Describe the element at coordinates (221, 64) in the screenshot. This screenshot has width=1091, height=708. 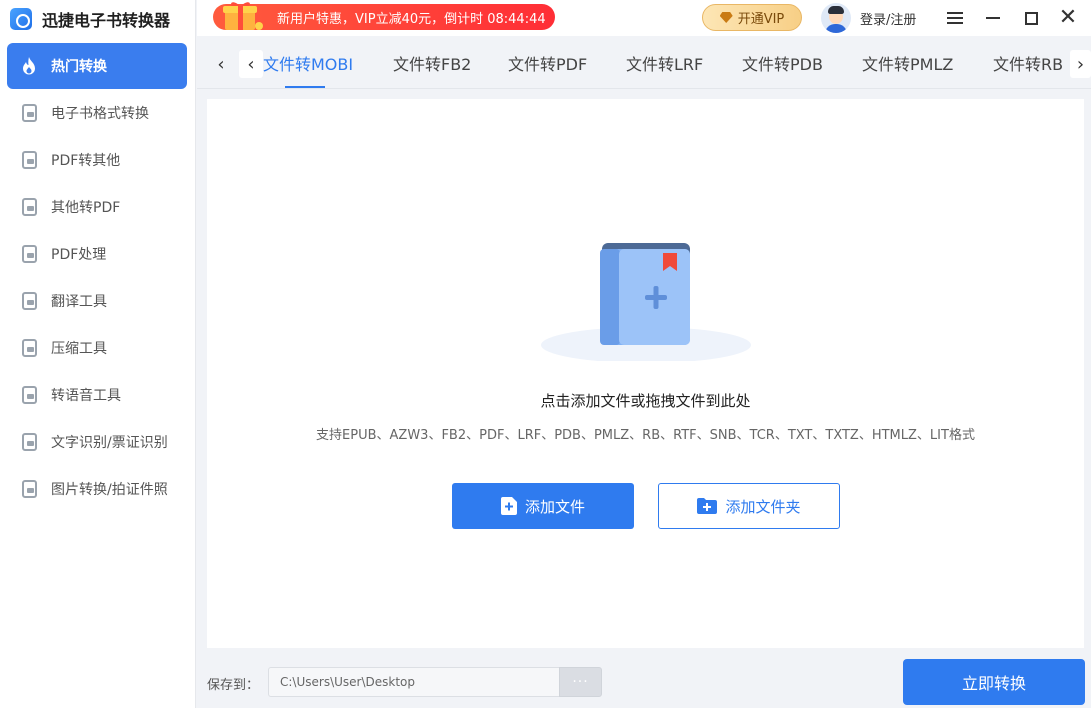
I see `tabs-scroll-left-icon: ‹` at that location.